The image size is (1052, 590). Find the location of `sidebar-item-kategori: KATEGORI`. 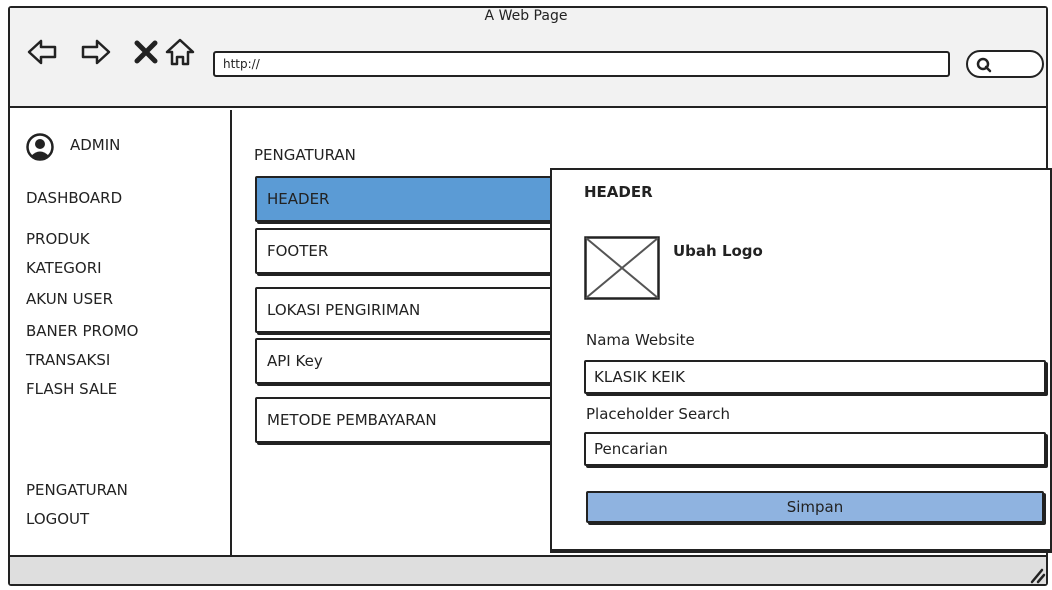

sidebar-item-kategori: KATEGORI is located at coordinates (64, 268).